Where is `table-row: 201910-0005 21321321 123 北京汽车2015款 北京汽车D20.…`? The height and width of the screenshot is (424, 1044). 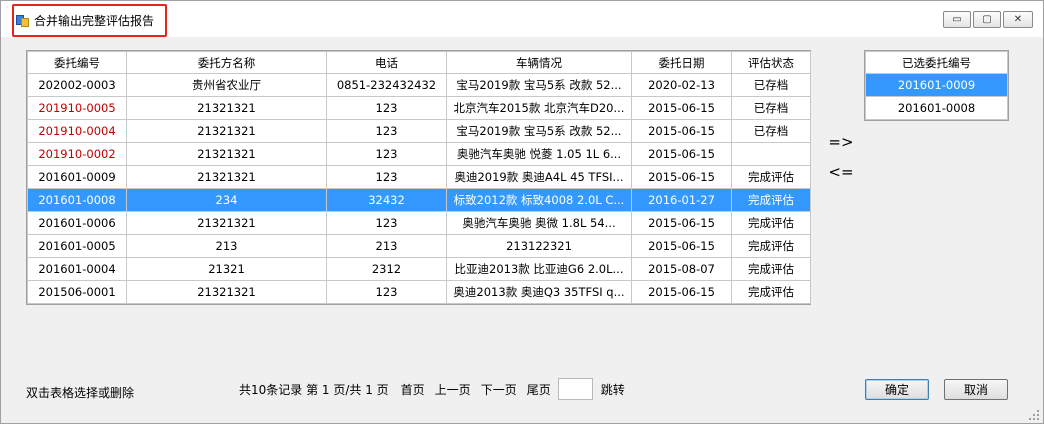 table-row: 201910-0005 21321321 123 北京汽车2015款 北京汽车D20.… is located at coordinates (419, 108).